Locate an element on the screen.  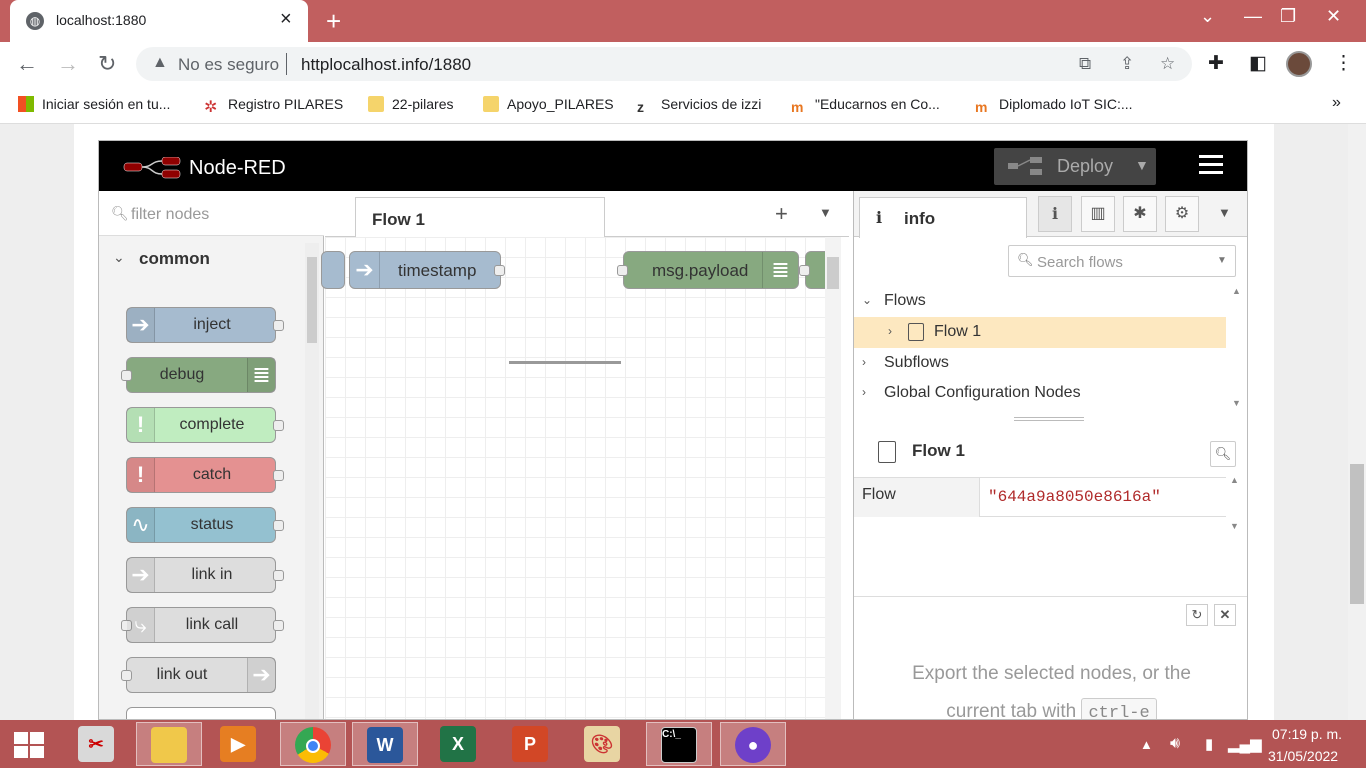
flow-node-partial is located at coordinates (333, 270).